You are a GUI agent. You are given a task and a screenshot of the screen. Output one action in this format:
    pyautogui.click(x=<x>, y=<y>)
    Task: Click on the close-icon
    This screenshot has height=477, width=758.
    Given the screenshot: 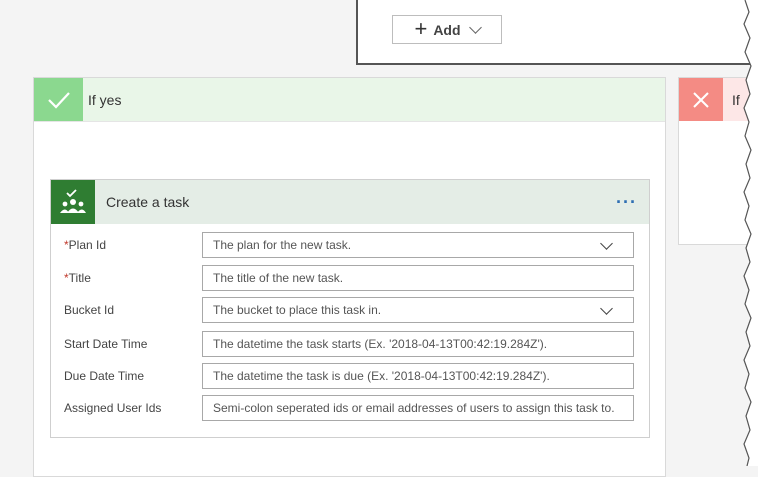 What is the action you would take?
    pyautogui.click(x=701, y=99)
    